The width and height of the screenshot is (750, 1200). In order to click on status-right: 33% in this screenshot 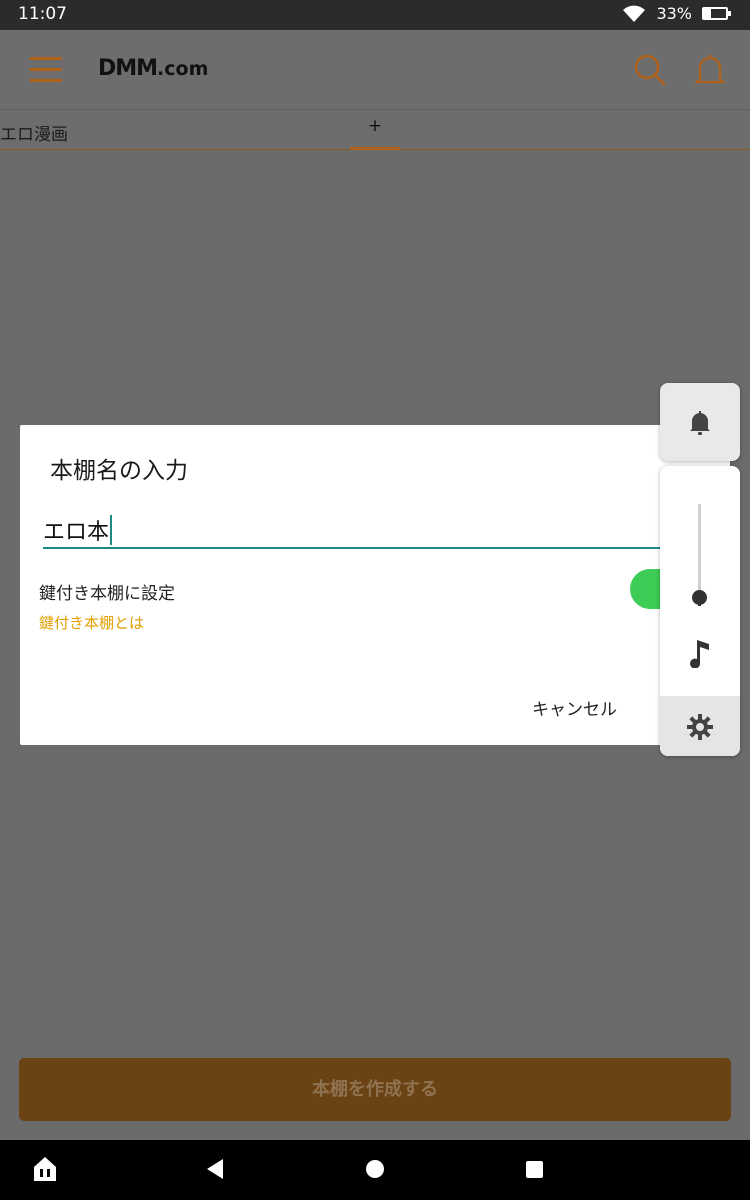, I will do `click(676, 13)`.